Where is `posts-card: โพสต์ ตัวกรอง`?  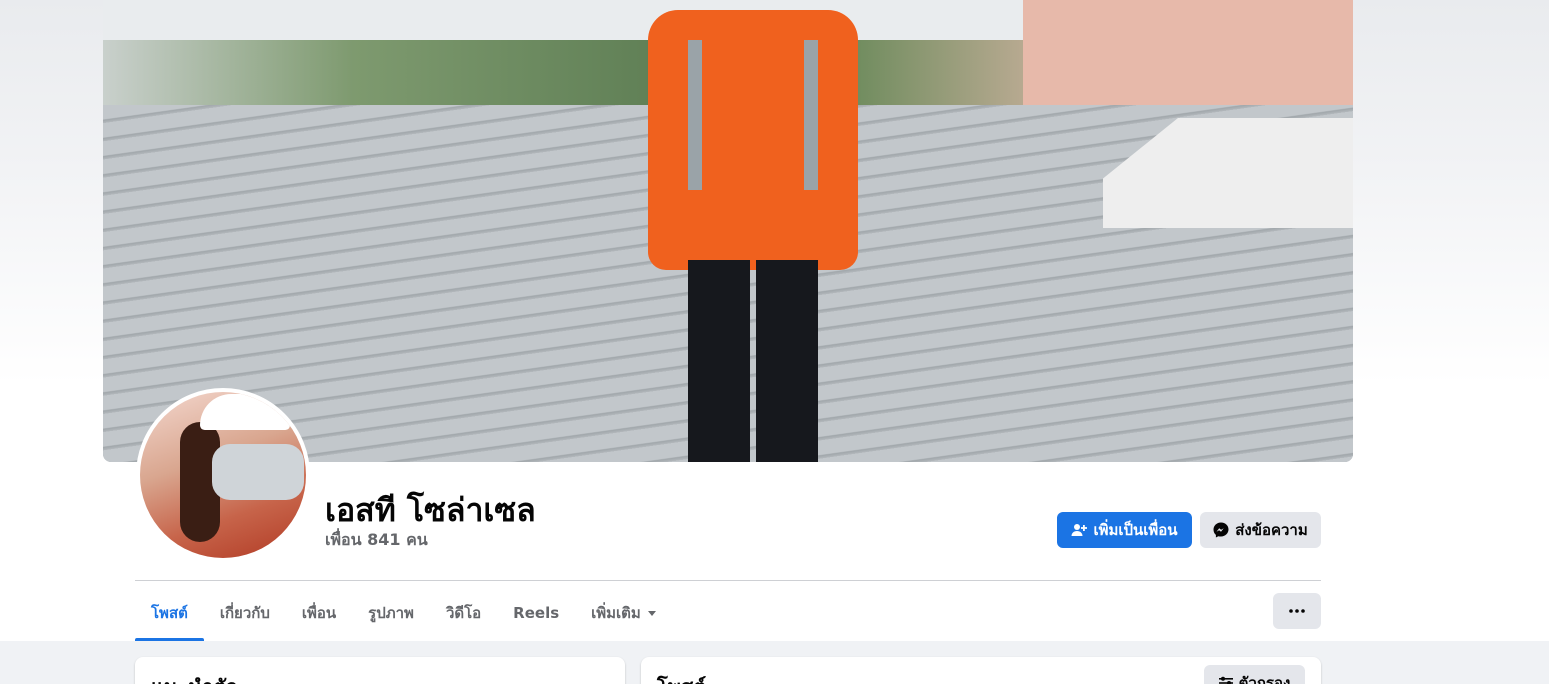
posts-card: โพสต์ ตัวกรอง is located at coordinates (981, 670).